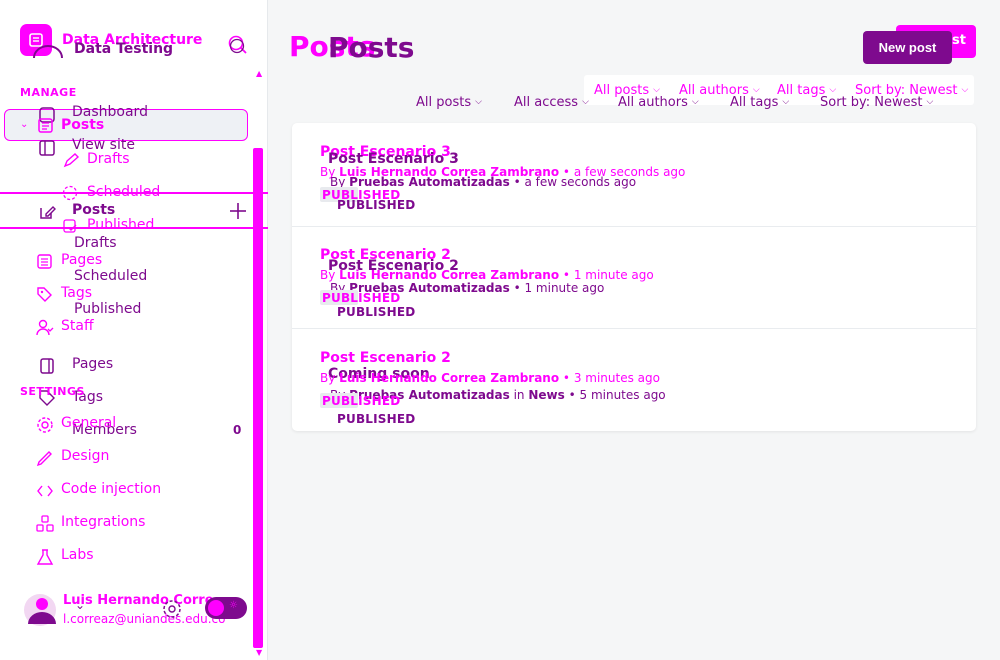  I want to click on new-post-button: New post, so click(907, 47).